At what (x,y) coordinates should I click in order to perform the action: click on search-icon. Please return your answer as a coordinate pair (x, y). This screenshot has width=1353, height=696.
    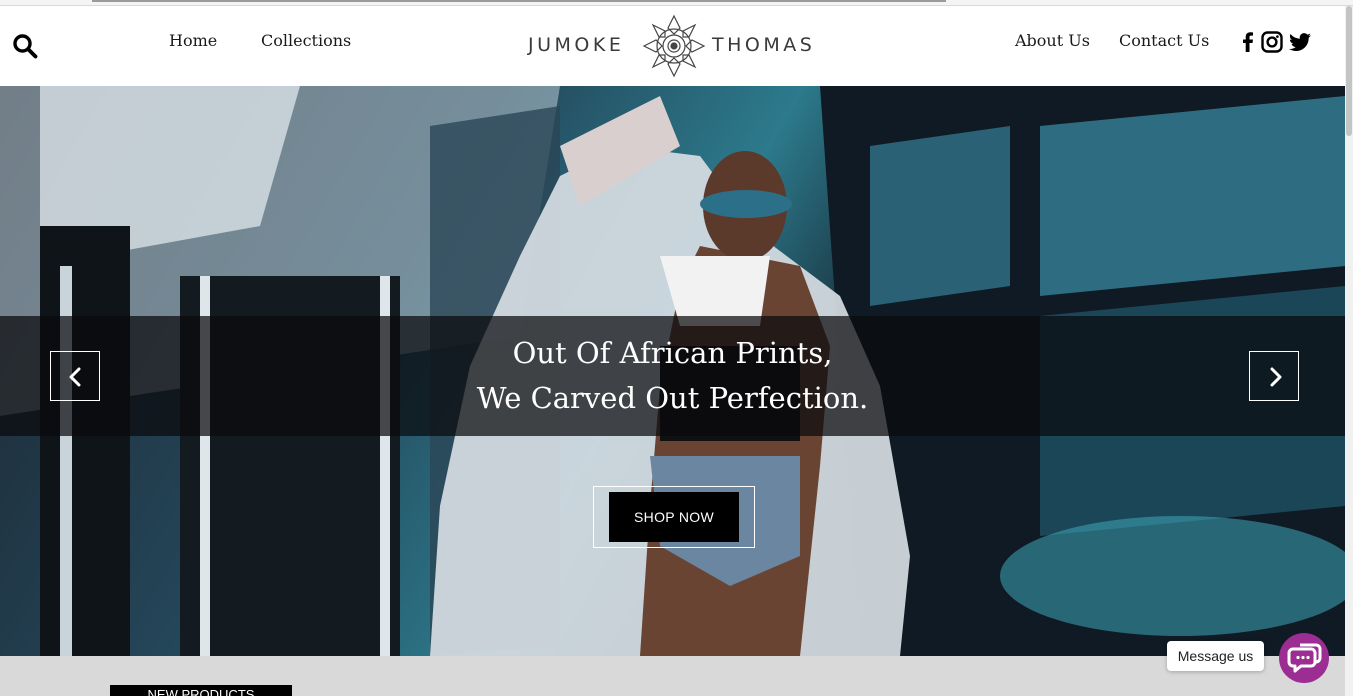
    Looking at the image, I should click on (25, 46).